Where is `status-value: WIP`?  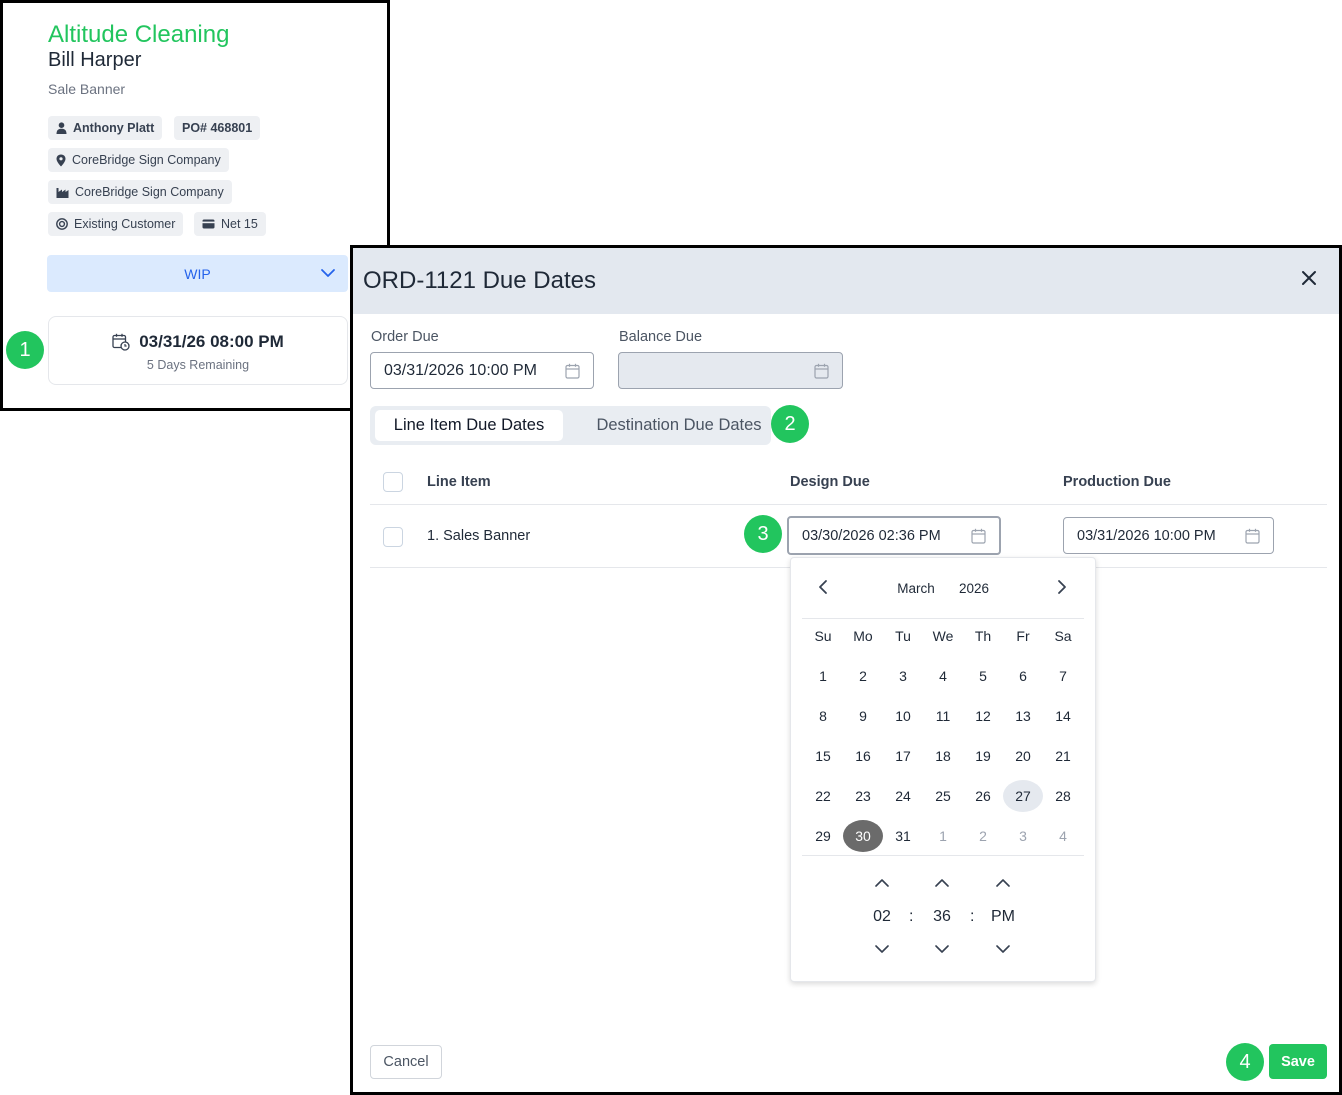 status-value: WIP is located at coordinates (197, 273).